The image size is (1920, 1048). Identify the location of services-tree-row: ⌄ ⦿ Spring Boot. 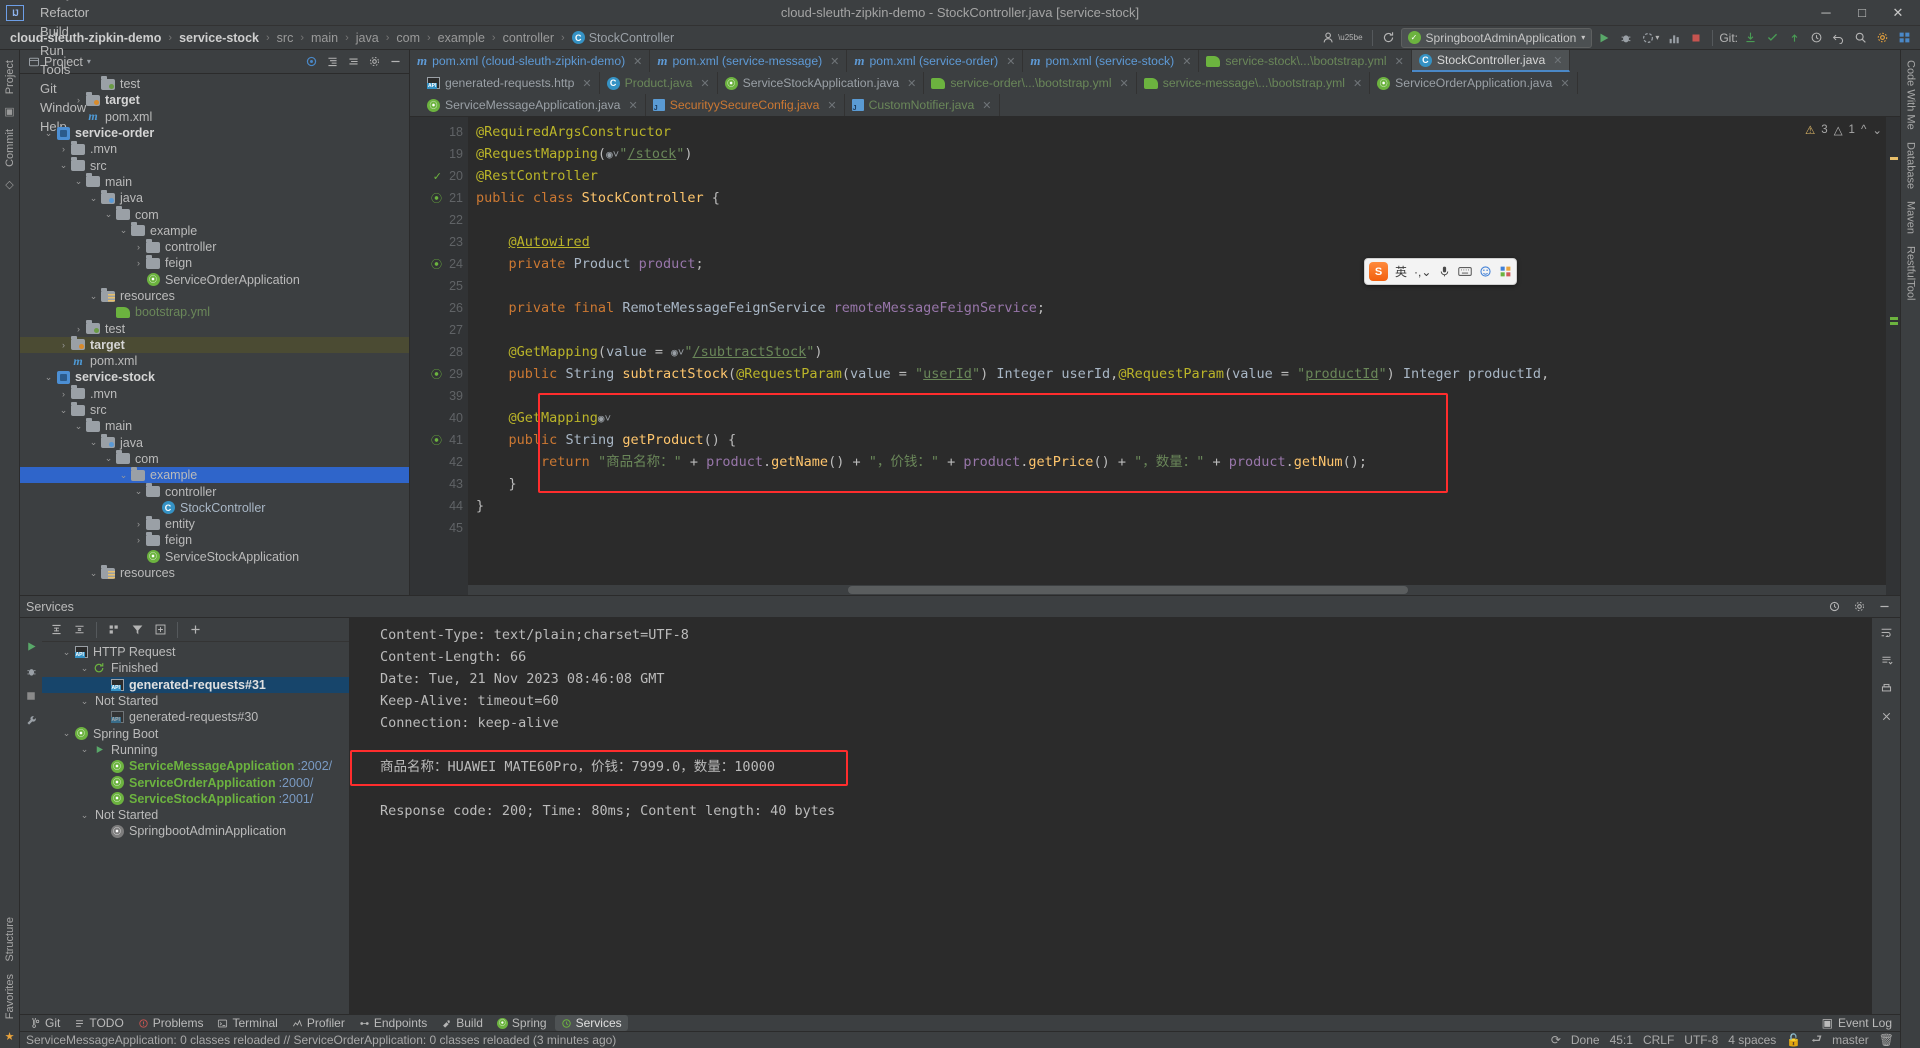
(195, 733).